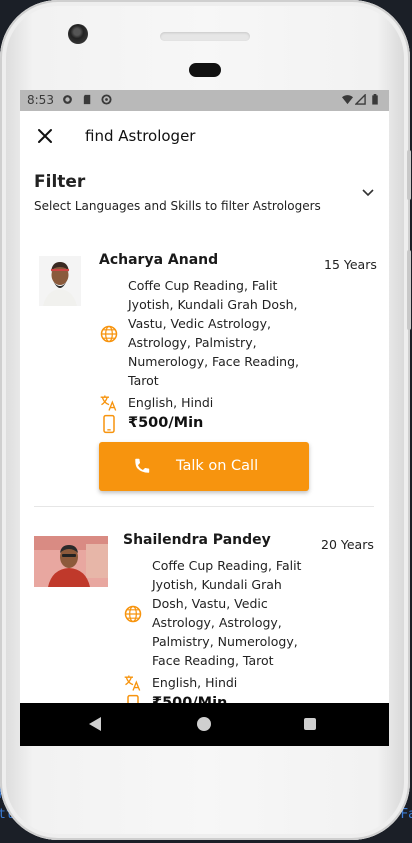  What do you see at coordinates (360, 99) in the screenshot?
I see `cell-signal-icon` at bounding box center [360, 99].